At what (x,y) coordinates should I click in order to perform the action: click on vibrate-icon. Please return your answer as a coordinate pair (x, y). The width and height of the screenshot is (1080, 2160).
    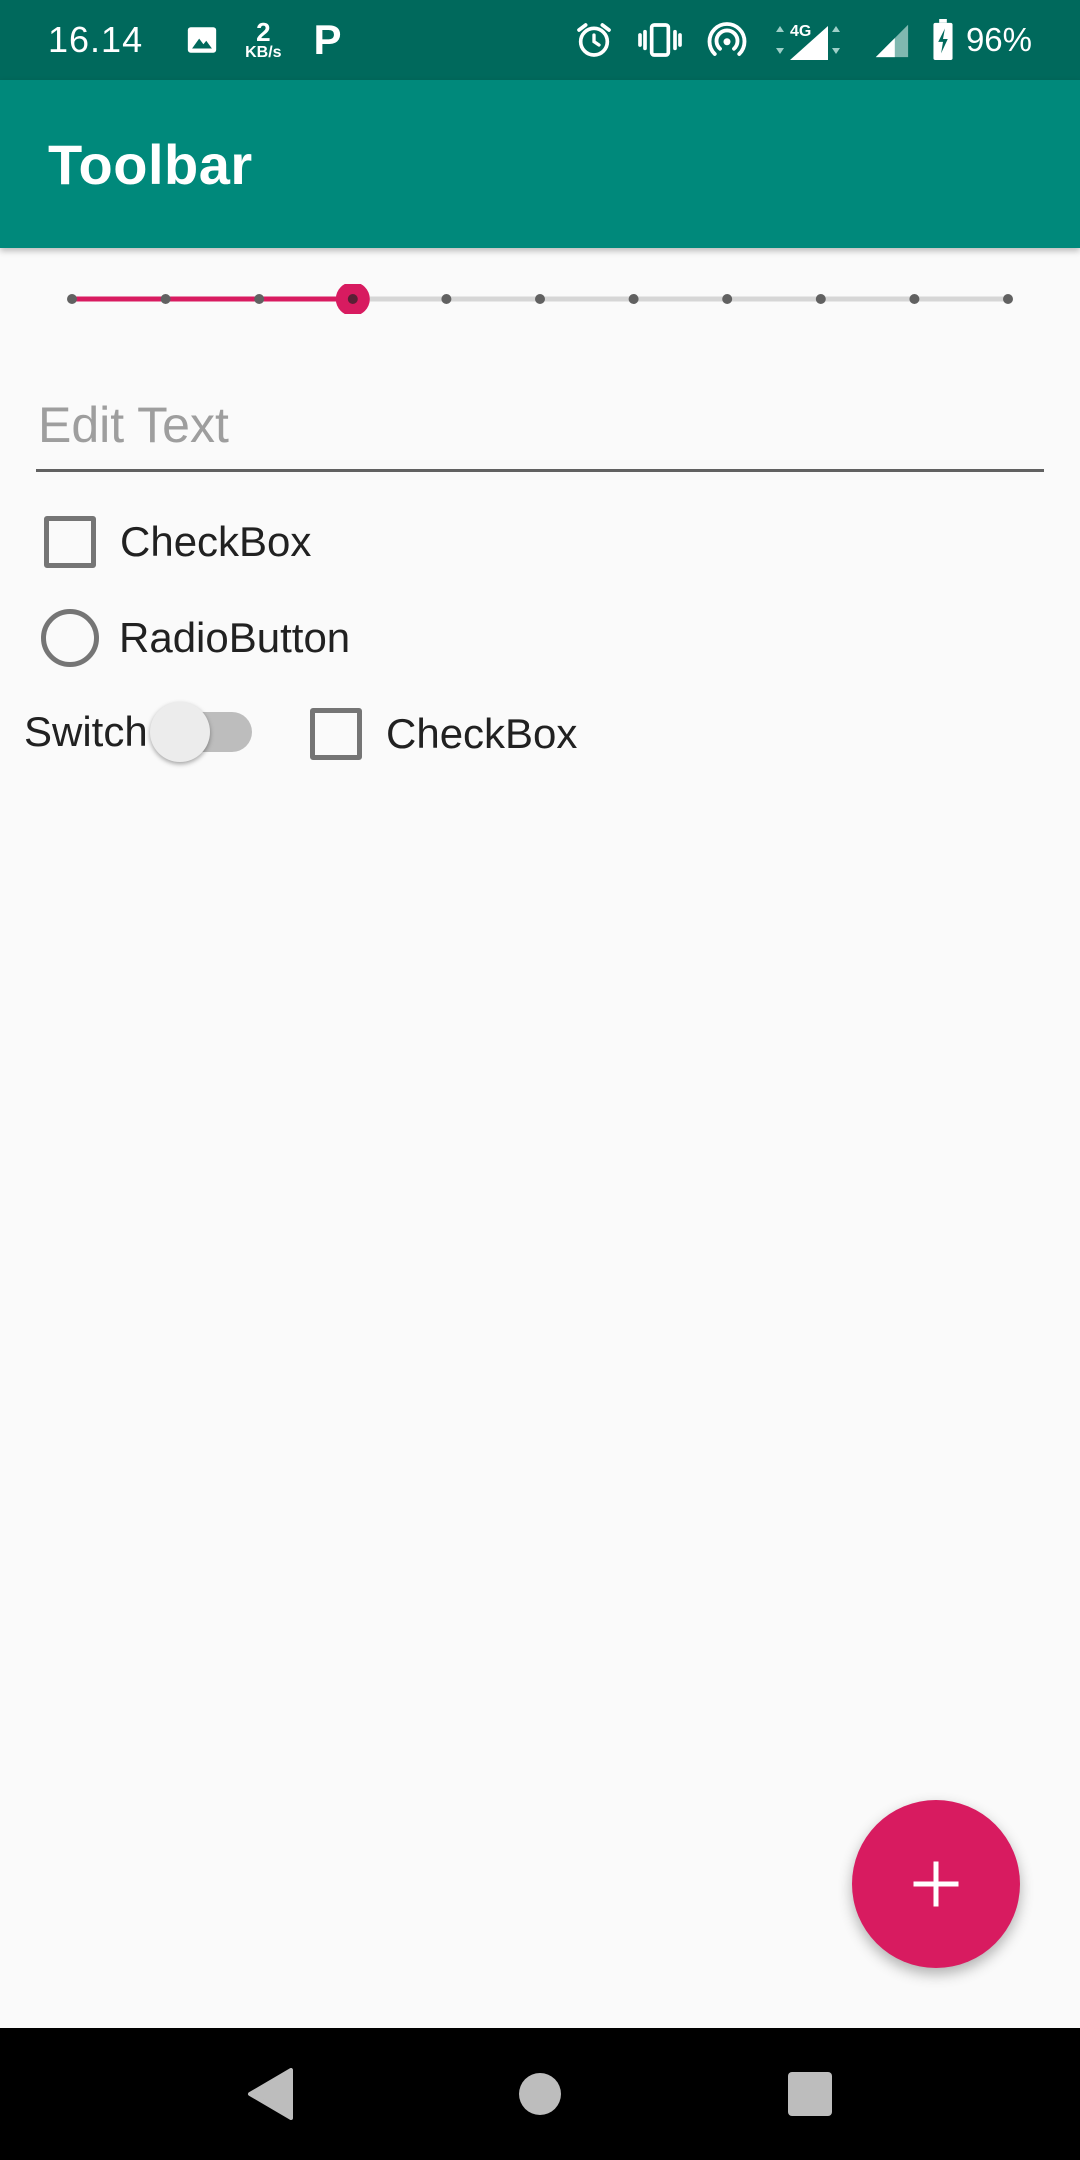
    Looking at the image, I should click on (660, 40).